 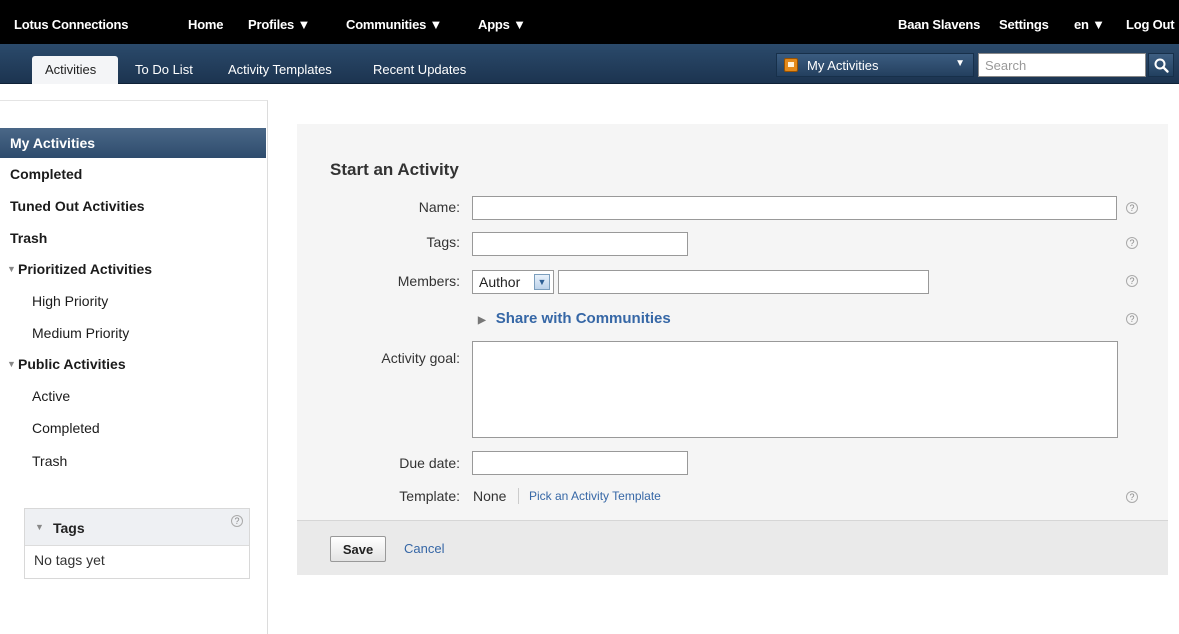 What do you see at coordinates (85, 269) in the screenshot?
I see `sidebar-item-label: Prioritized Activities` at bounding box center [85, 269].